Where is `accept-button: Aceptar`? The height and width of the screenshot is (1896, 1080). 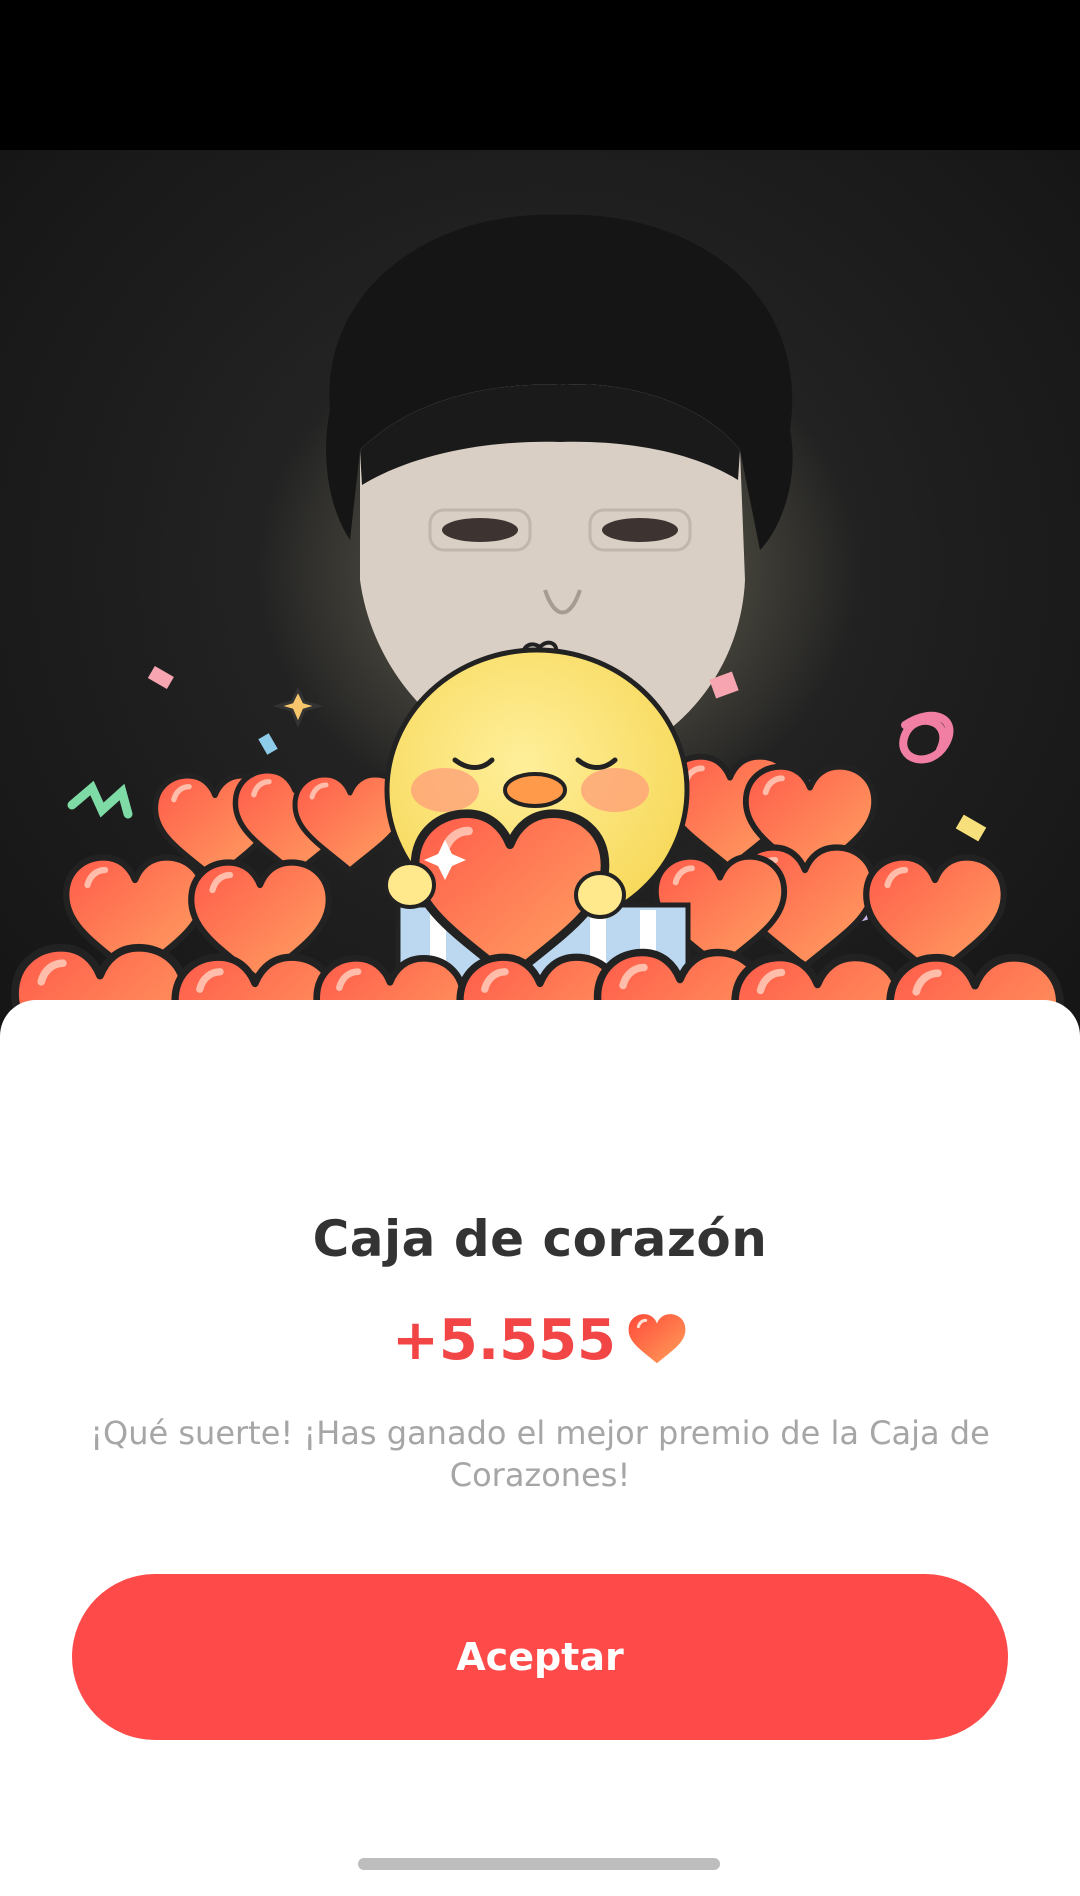 accept-button: Aceptar is located at coordinates (540, 1657).